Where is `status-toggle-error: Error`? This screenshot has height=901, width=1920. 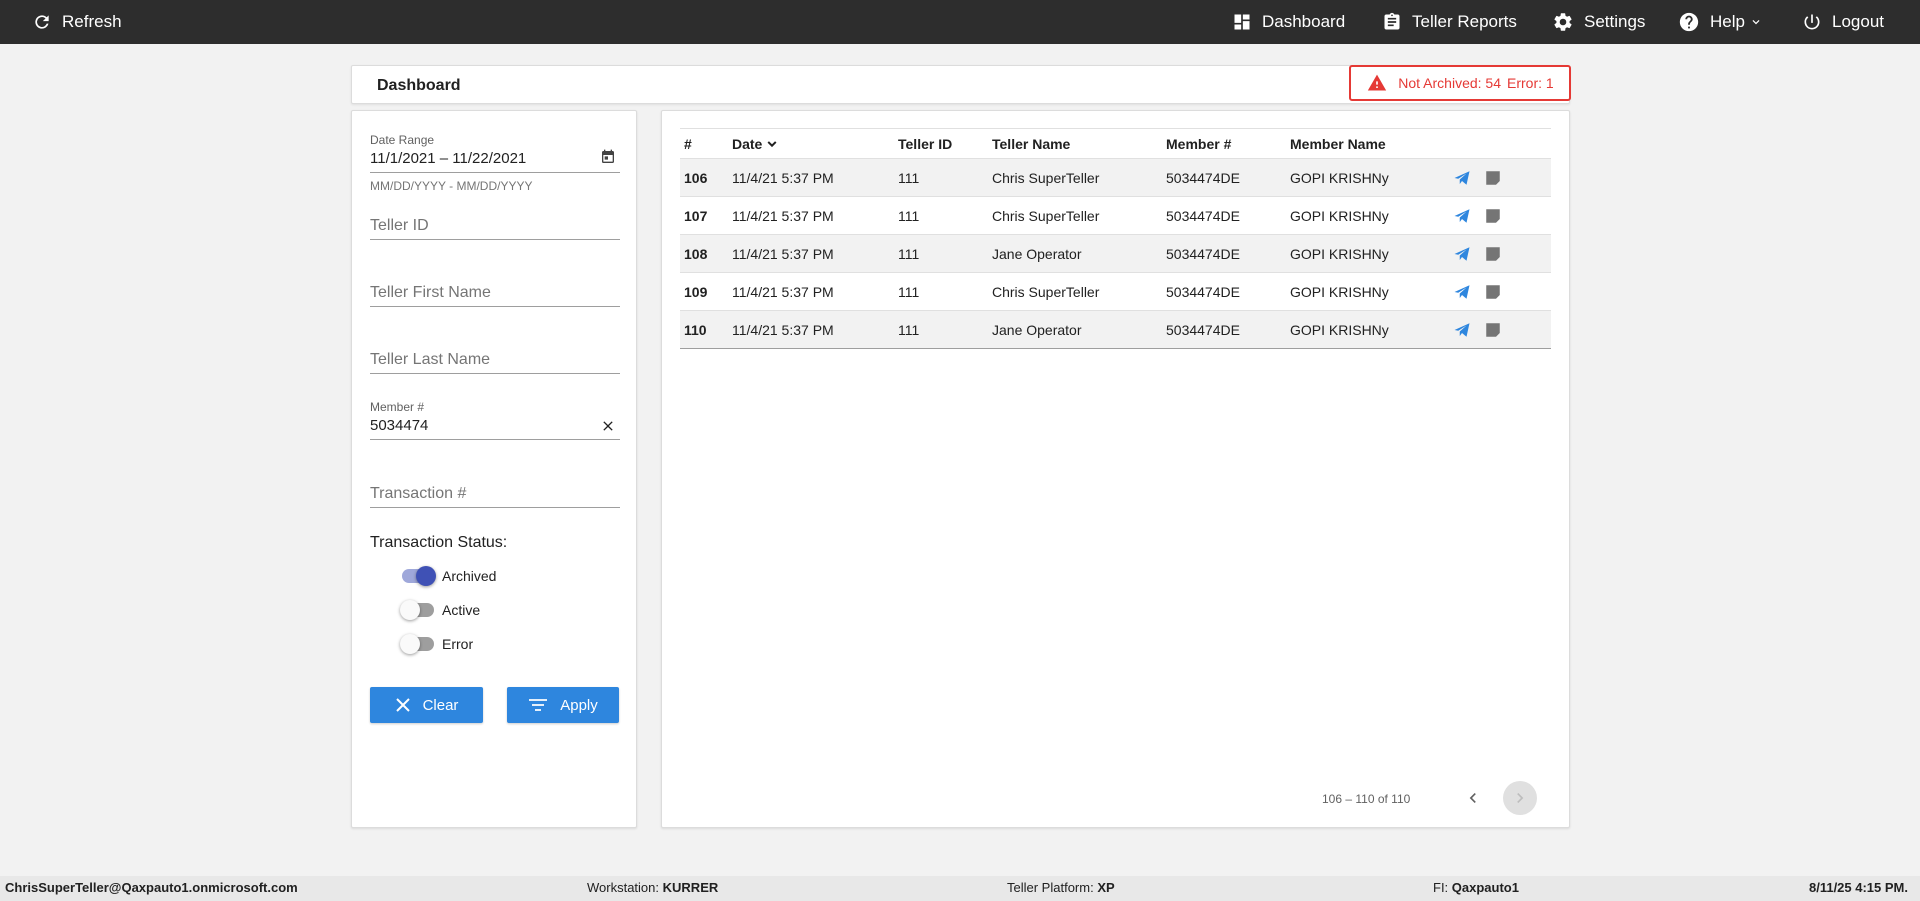 status-toggle-error: Error is located at coordinates (436, 644).